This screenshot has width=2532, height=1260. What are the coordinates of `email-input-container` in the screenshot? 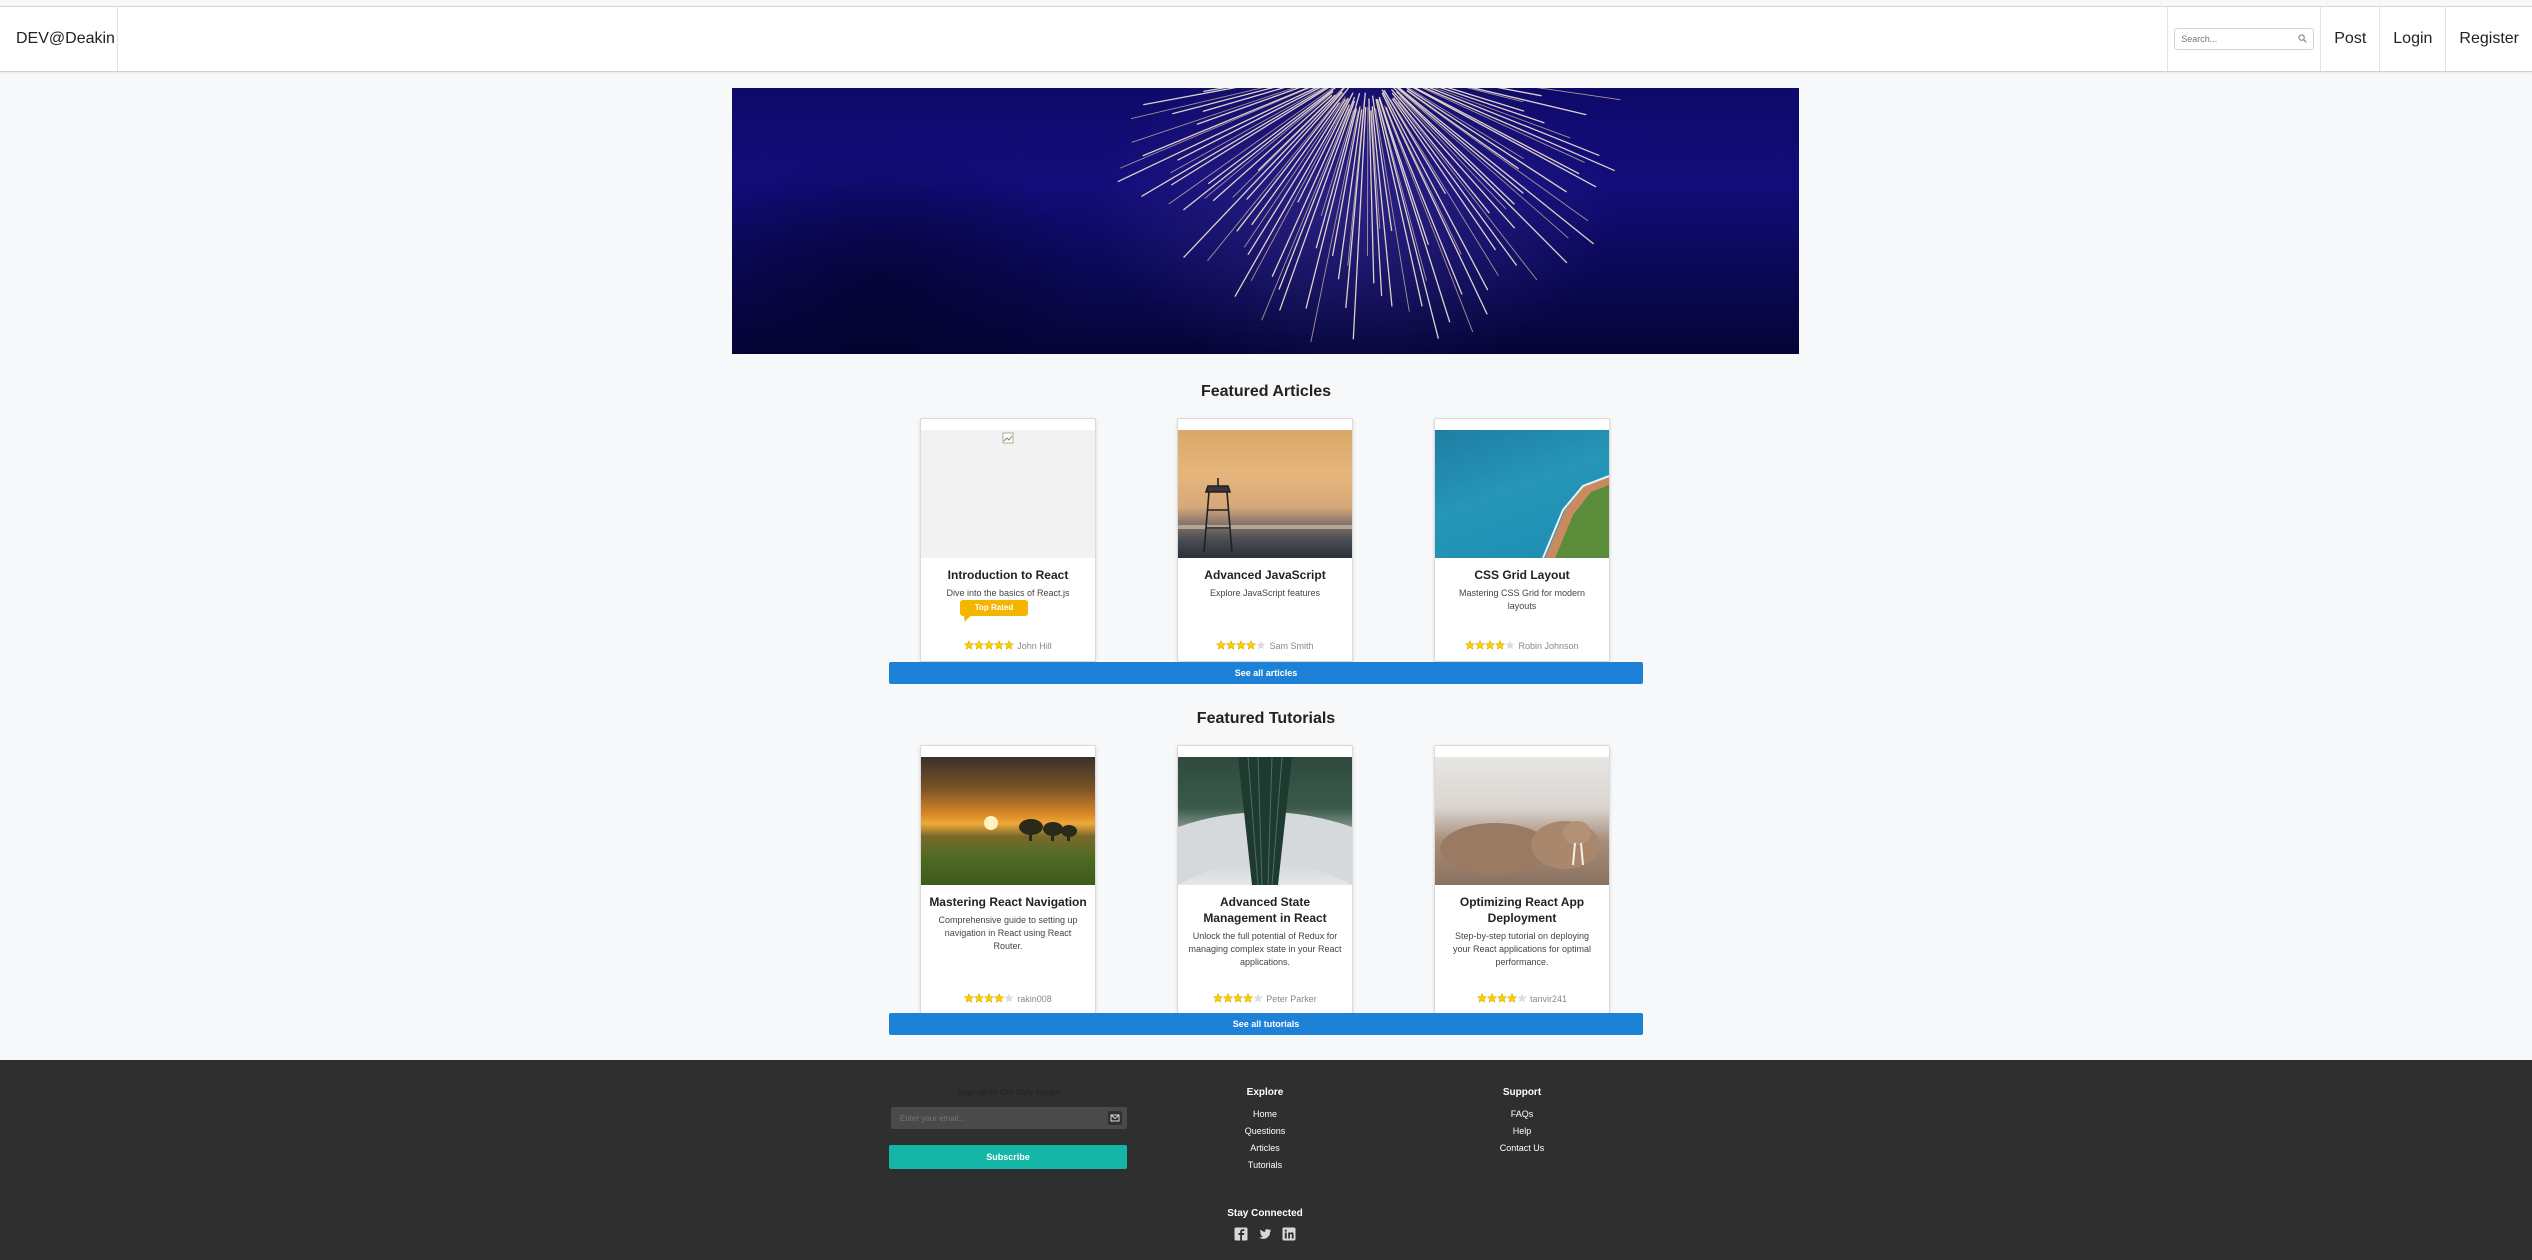 It's located at (1009, 1118).